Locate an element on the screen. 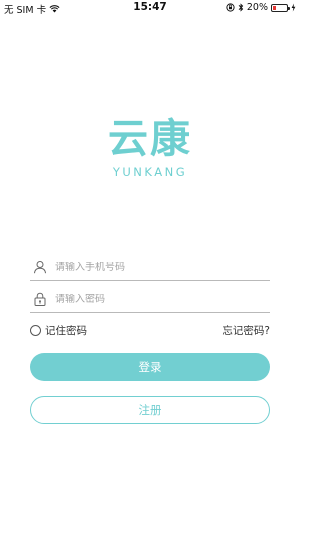 The image size is (320, 533). user-icon is located at coordinates (40, 267).